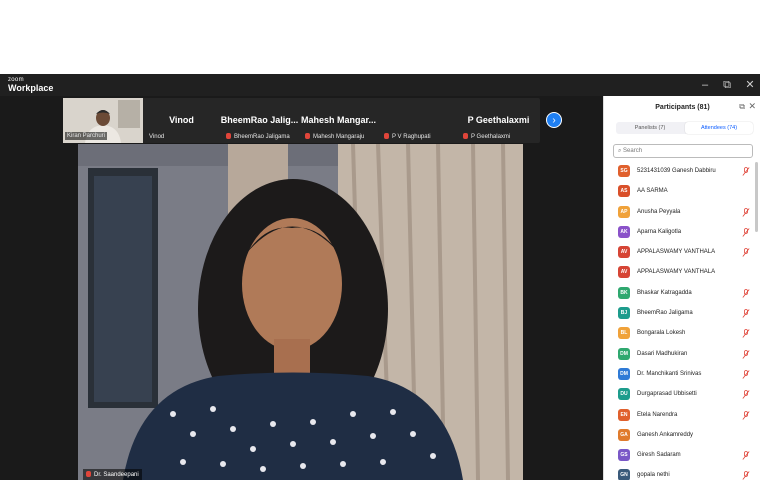 The height and width of the screenshot is (480, 760). Describe the element at coordinates (727, 85) in the screenshot. I see `maximize-icon: ⧉` at that location.